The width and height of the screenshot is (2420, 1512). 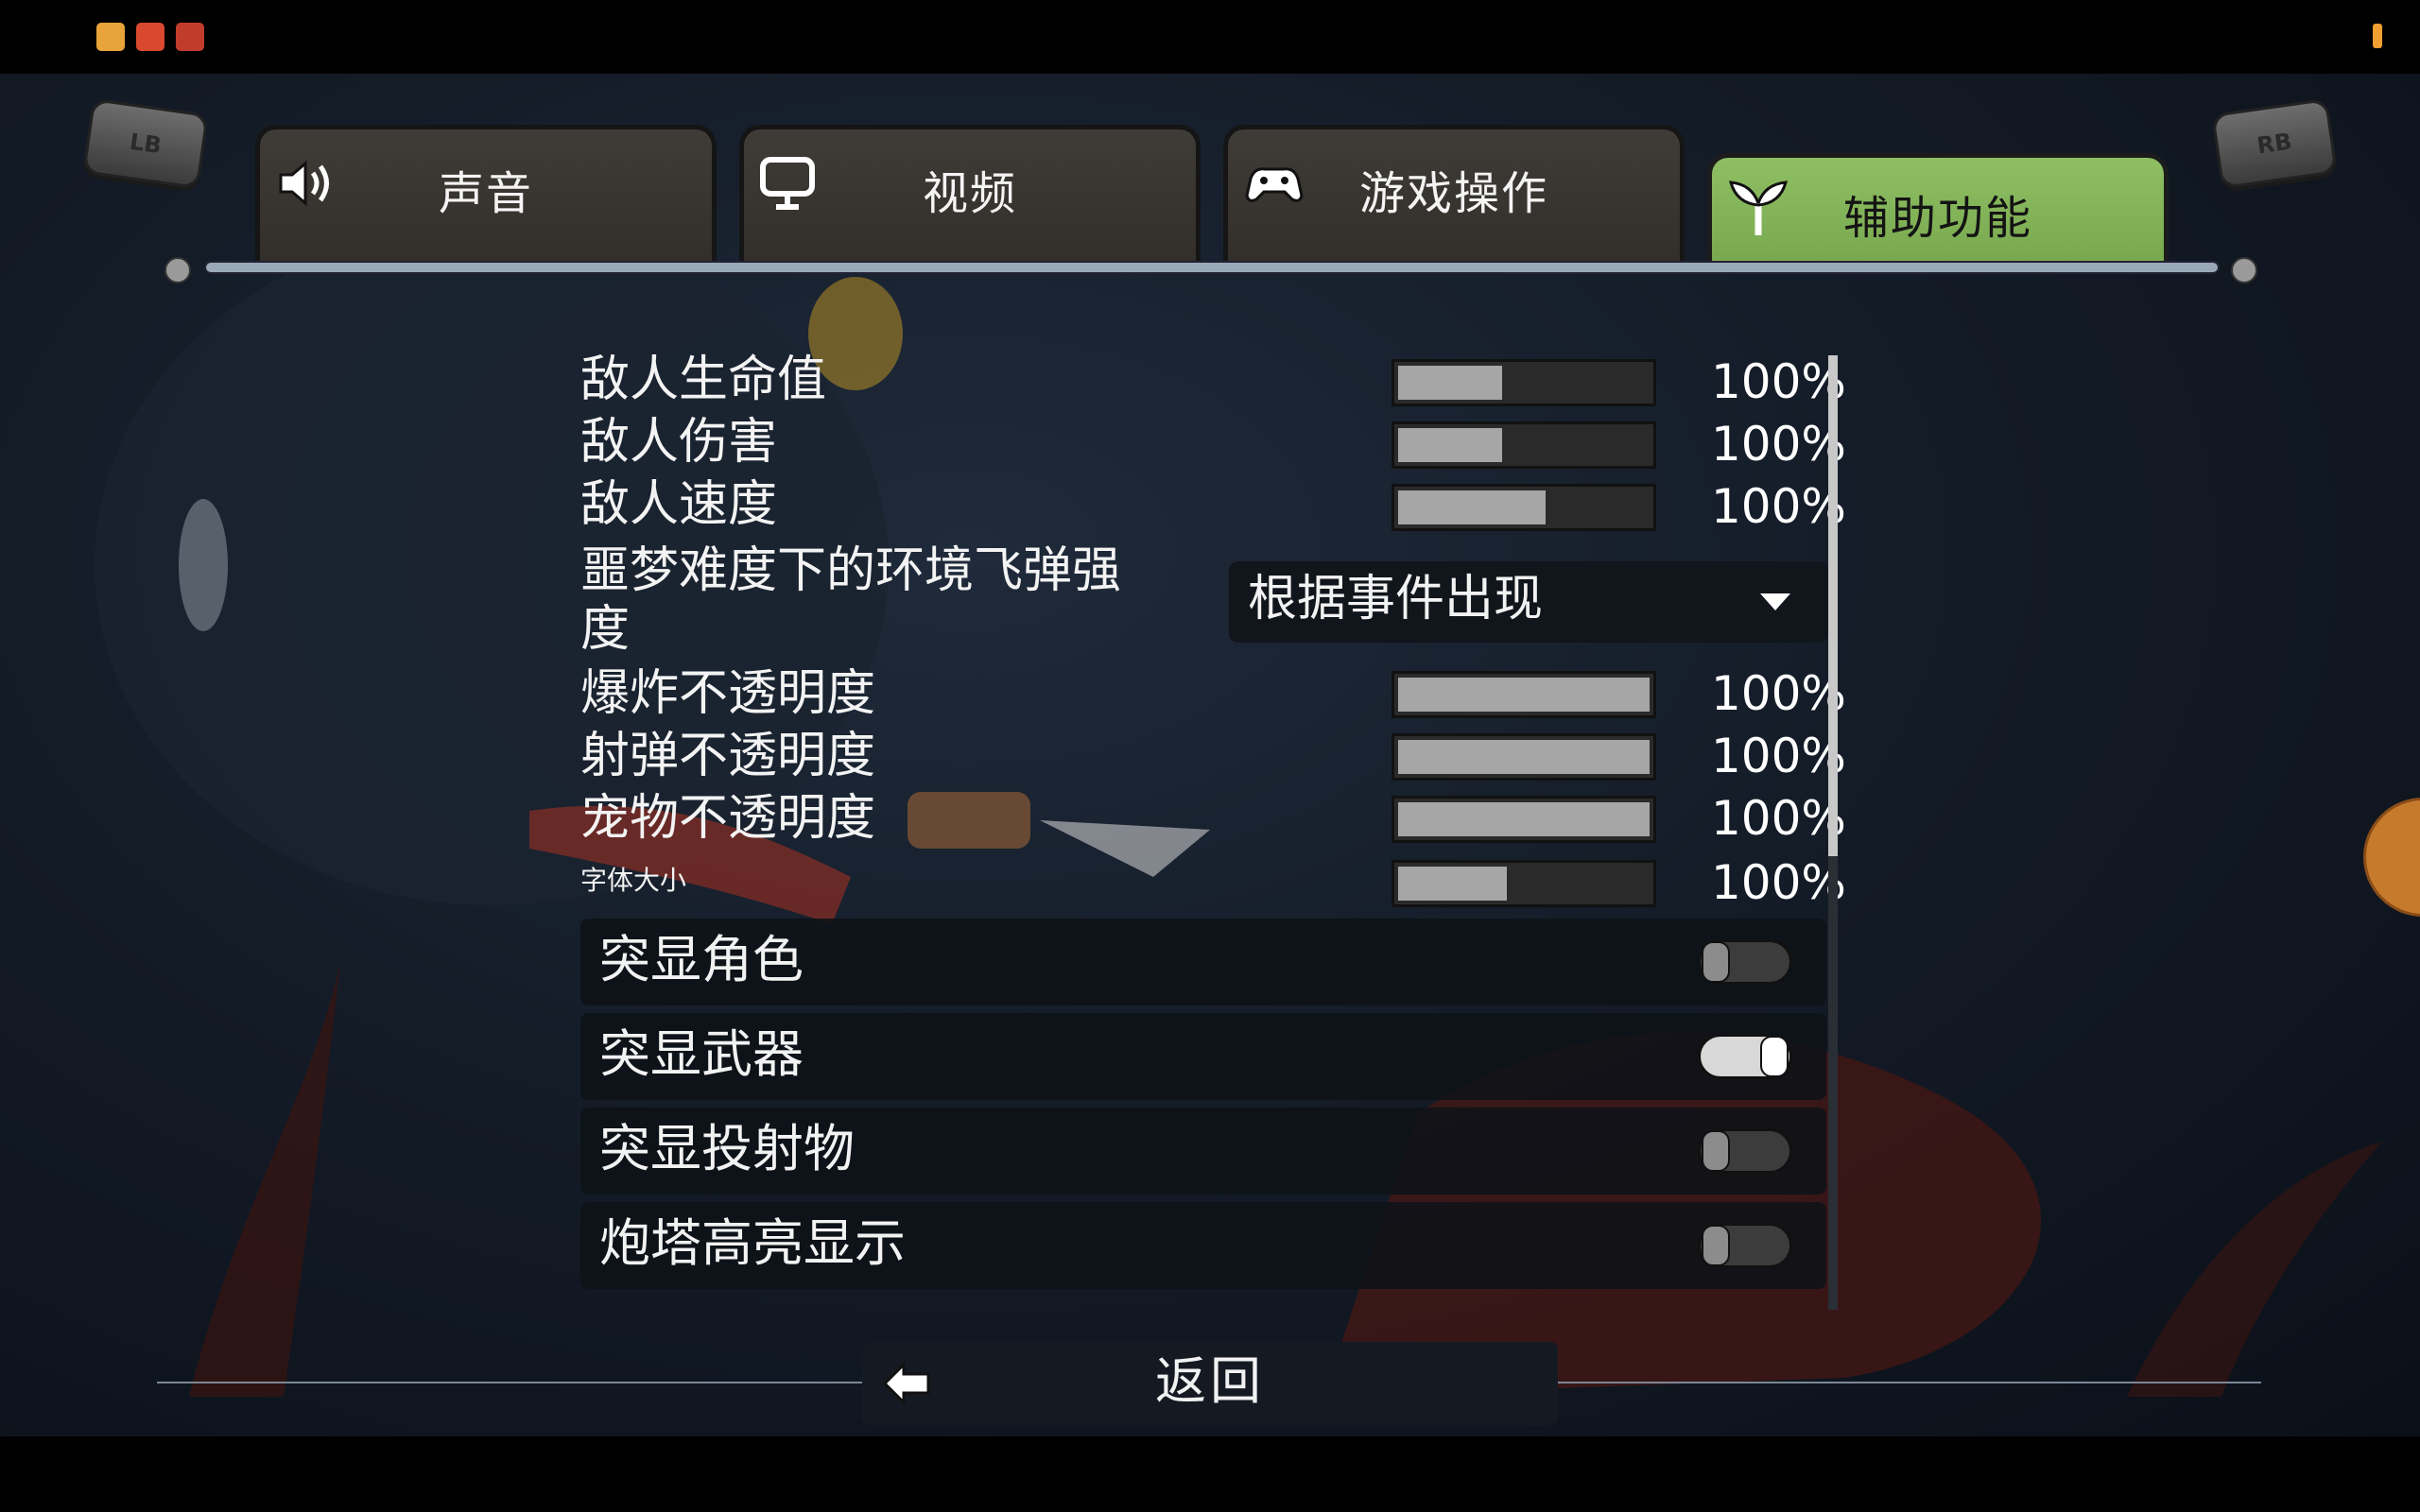 I want to click on tab-accessibility: 辅助功能, so click(x=1938, y=207).